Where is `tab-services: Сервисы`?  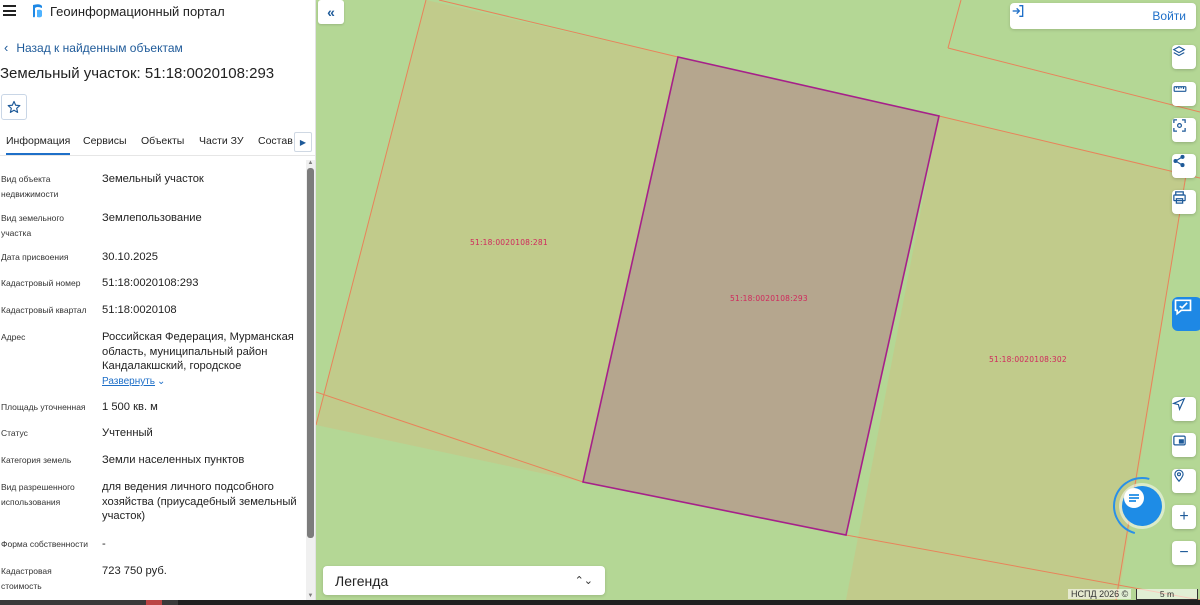 tab-services: Сервисы is located at coordinates (105, 141).